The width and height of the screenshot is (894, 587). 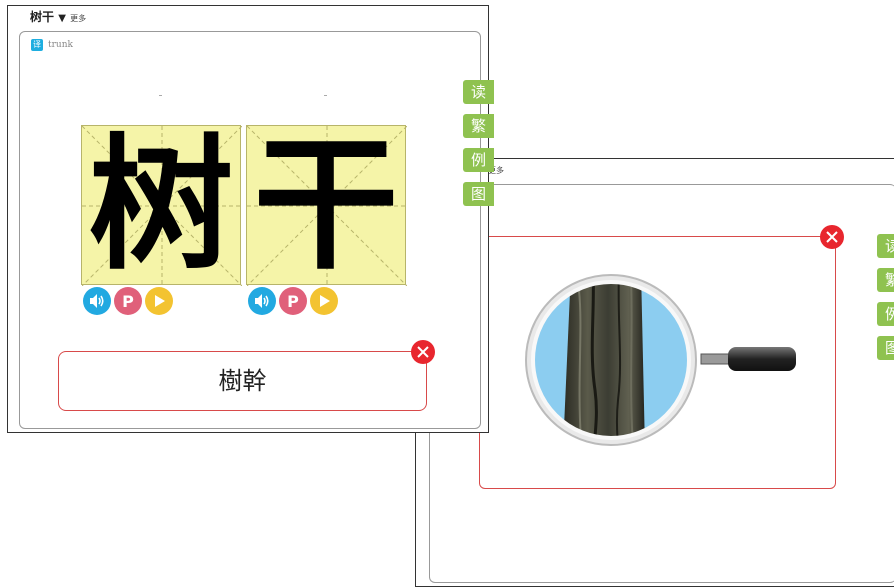 I want to click on character-glyph: 干, so click(x=326, y=205).